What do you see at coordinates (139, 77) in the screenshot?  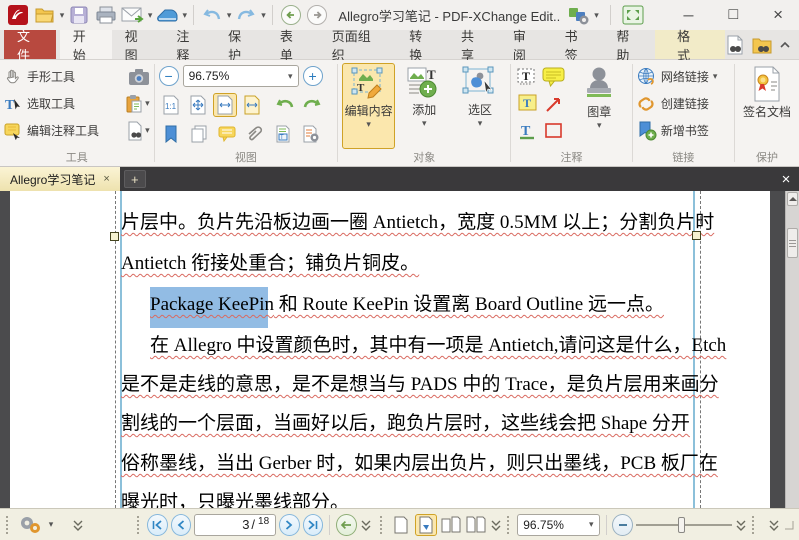 I see `snapshot-button` at bounding box center [139, 77].